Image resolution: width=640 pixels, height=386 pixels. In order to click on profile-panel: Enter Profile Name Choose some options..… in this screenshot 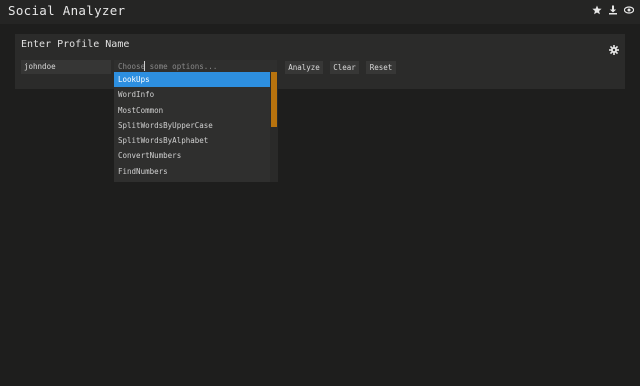, I will do `click(320, 61)`.